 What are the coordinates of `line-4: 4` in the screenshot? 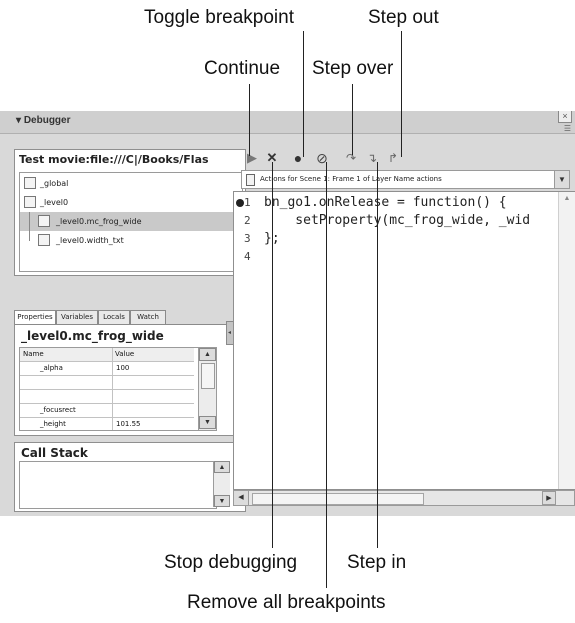 It's located at (404, 259).